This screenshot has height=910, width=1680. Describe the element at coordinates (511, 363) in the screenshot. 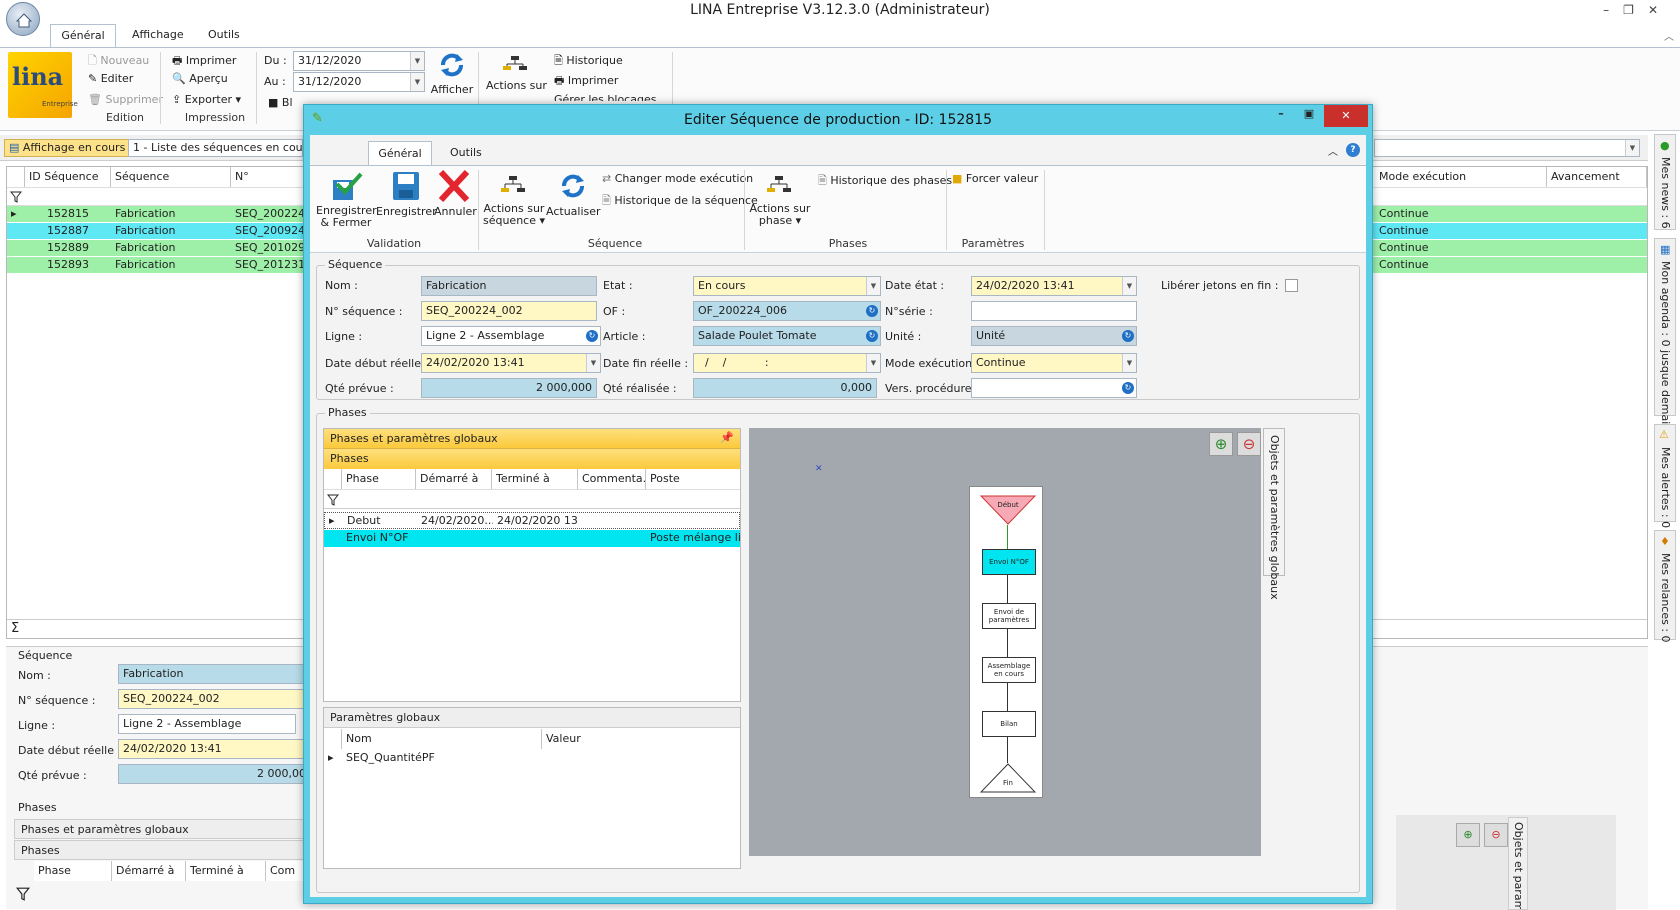

I see `datedeb-field: 24/02/2020 13:41 ▼` at that location.